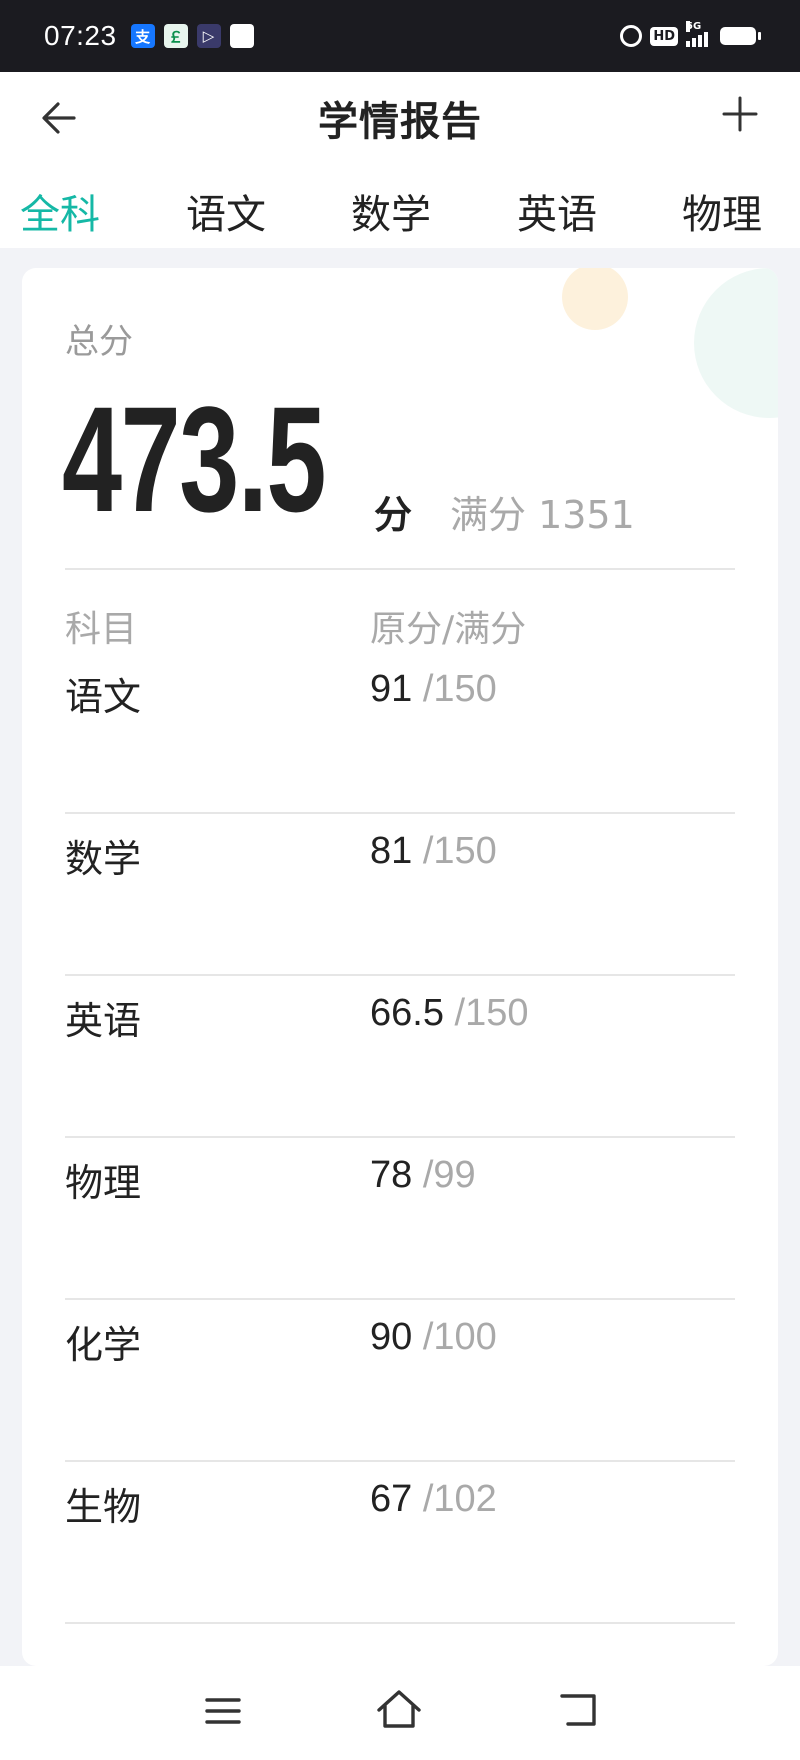 This screenshot has width=800, height=1760. I want to click on system-nav-bar, so click(400, 1713).